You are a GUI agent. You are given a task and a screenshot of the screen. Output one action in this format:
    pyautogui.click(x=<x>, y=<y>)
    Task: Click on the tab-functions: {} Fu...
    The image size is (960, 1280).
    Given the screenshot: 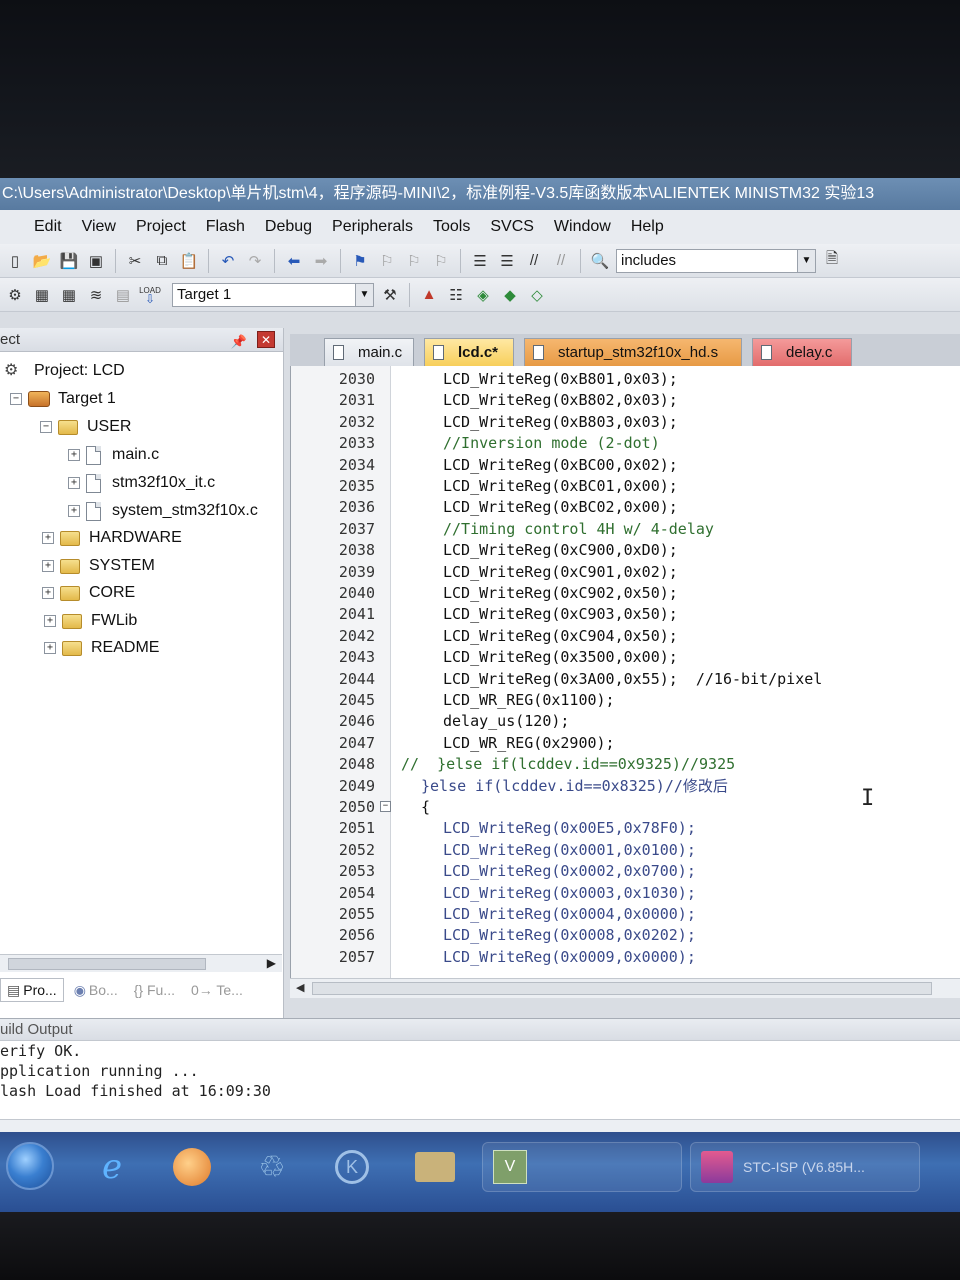 What is the action you would take?
    pyautogui.click(x=154, y=990)
    